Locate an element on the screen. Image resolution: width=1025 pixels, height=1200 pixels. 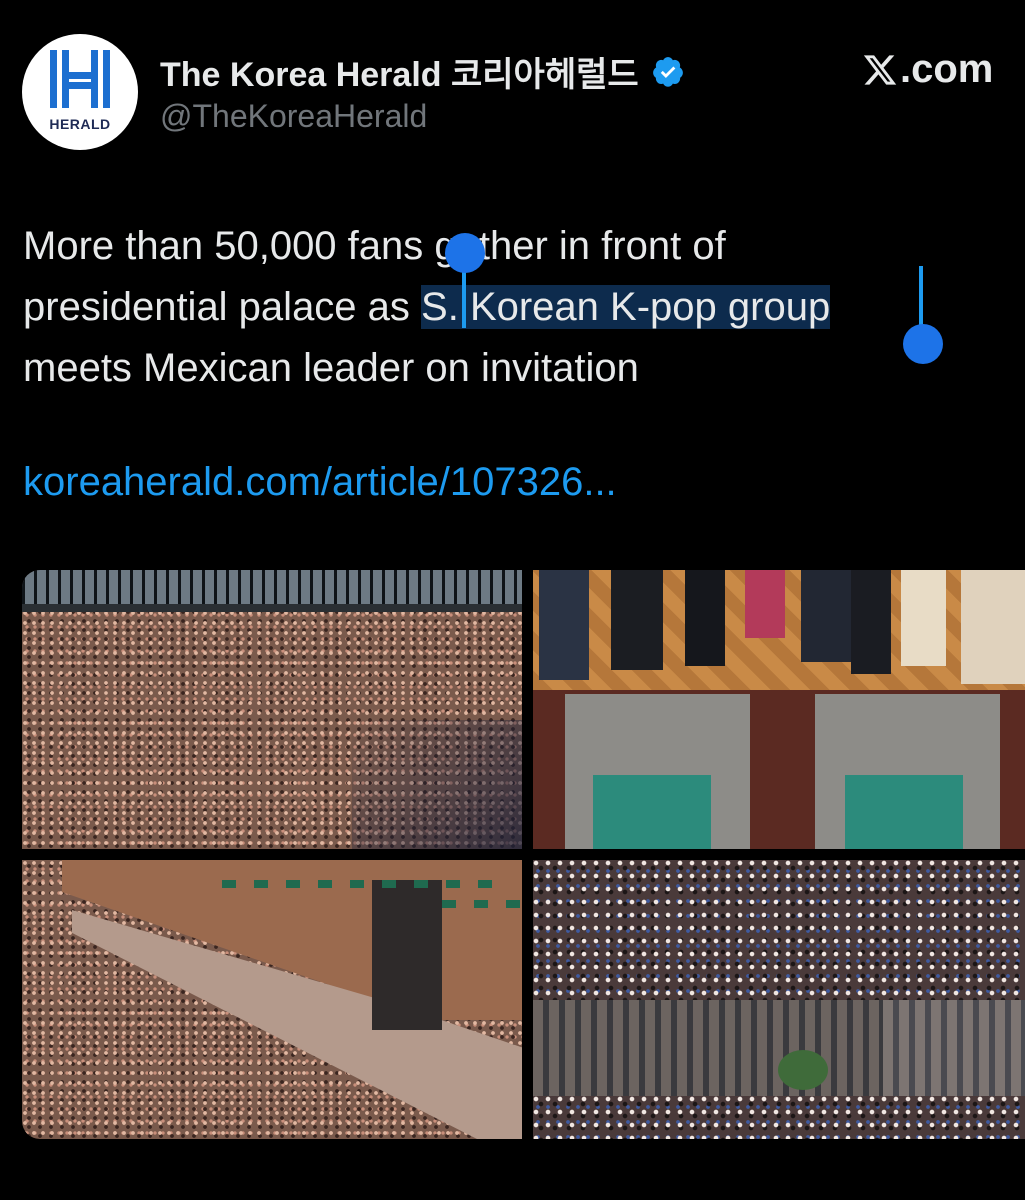
selection-end-bar is located at coordinates (921, 299).